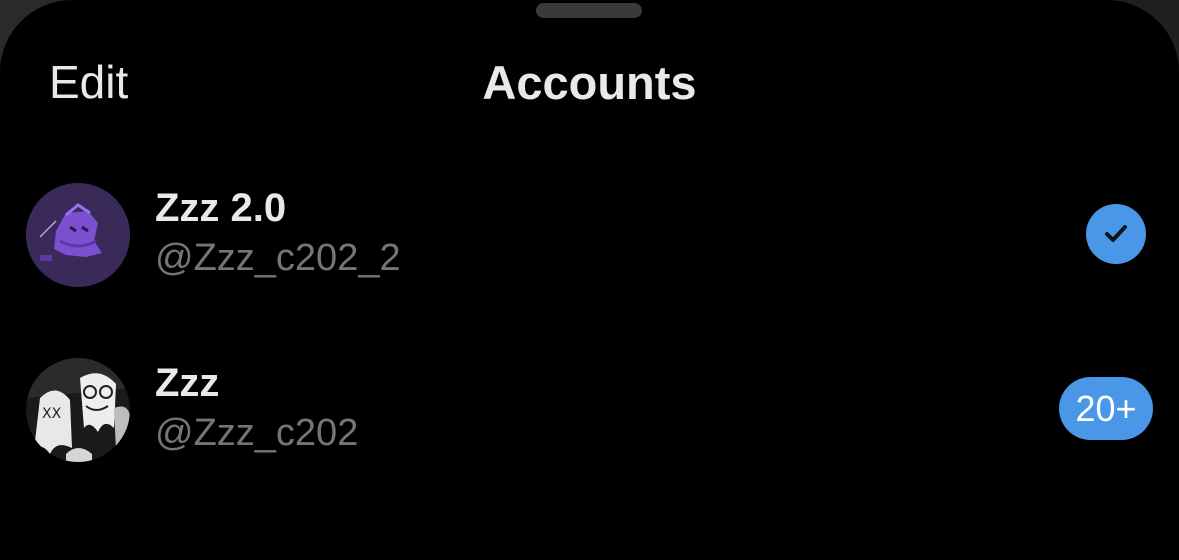  I want to click on account-handle: @Zzz_c202_2, so click(278, 258).